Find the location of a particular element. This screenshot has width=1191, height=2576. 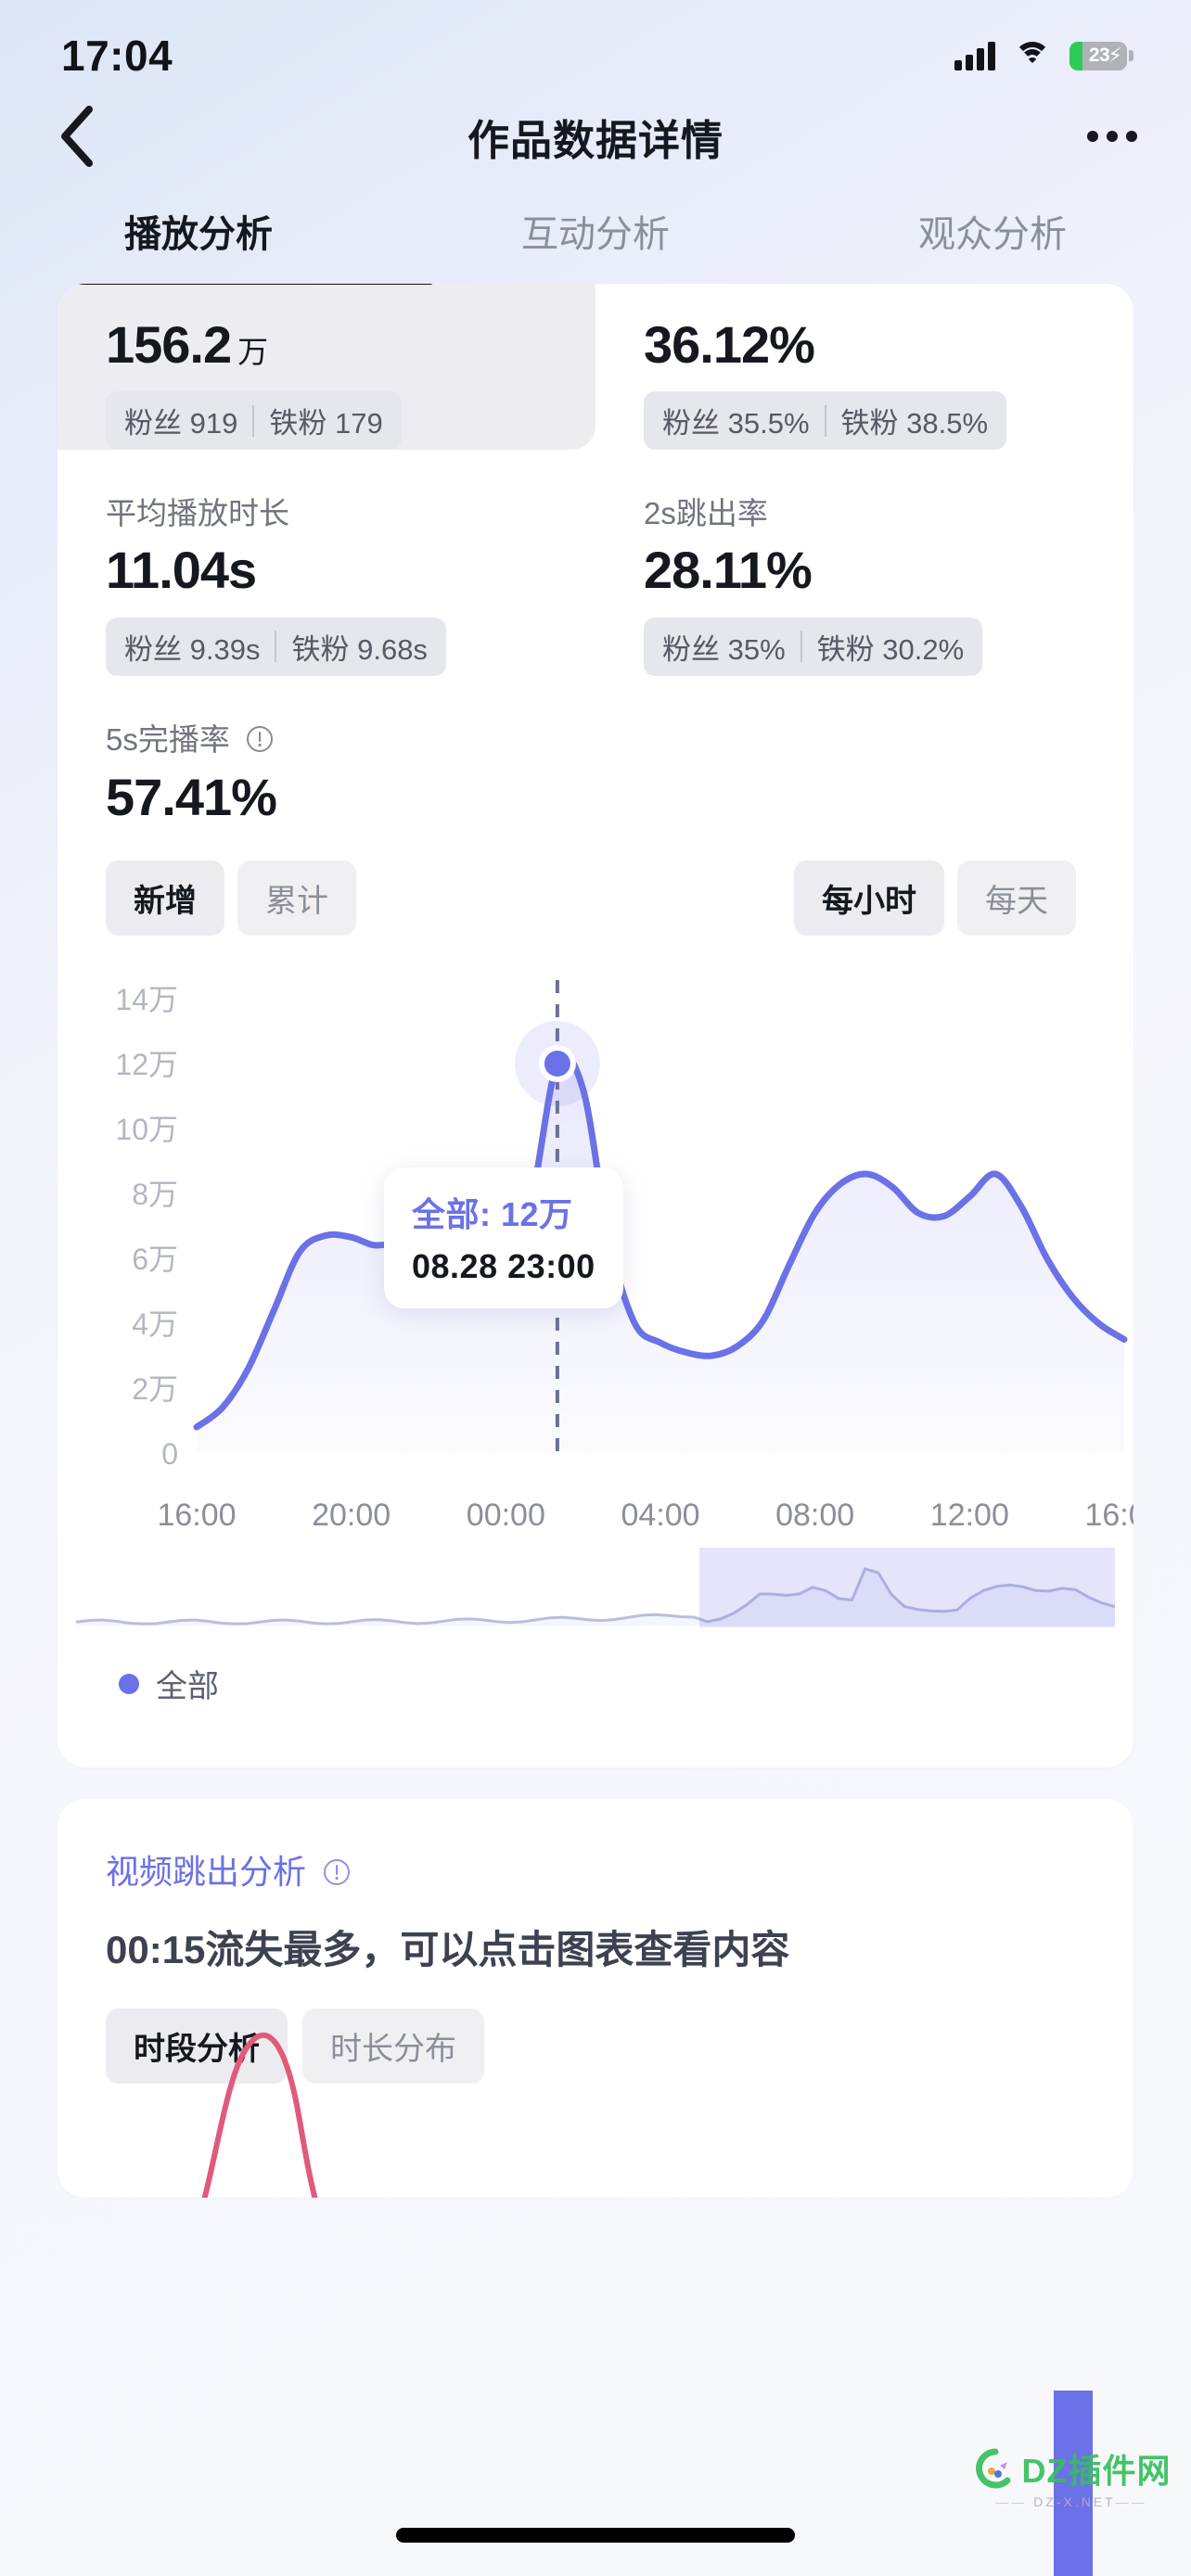

toggle-hourly: 每小时 is located at coordinates (869, 899).